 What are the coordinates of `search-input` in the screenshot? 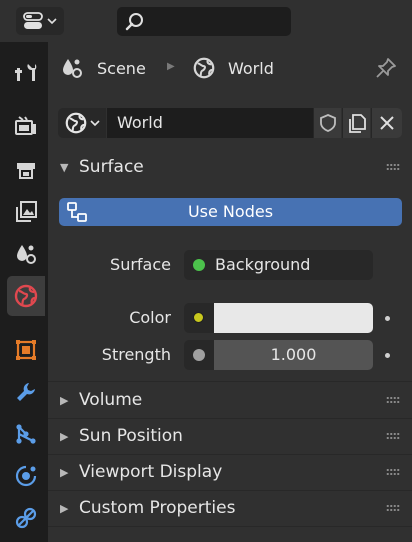 It's located at (204, 21).